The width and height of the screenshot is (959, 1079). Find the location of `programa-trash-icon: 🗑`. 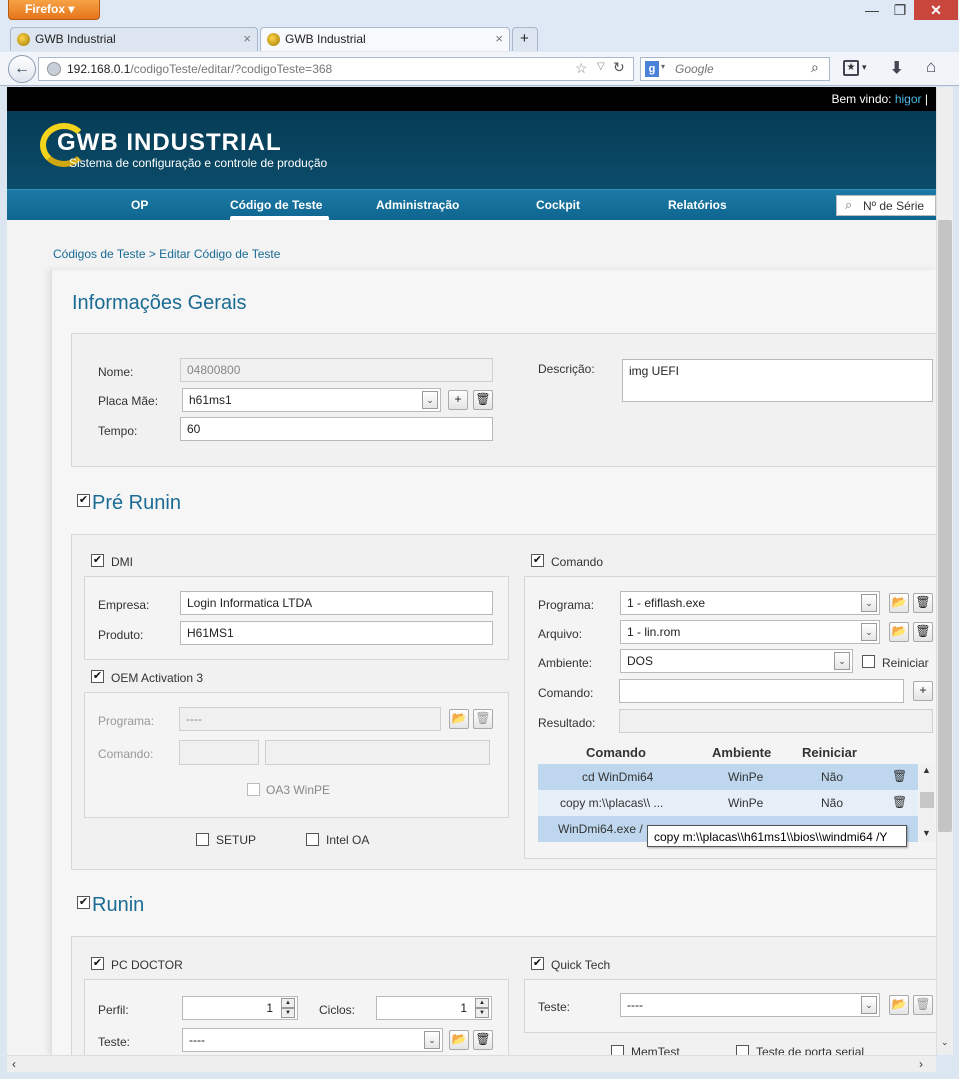

programa-trash-icon: 🗑 is located at coordinates (923, 603).